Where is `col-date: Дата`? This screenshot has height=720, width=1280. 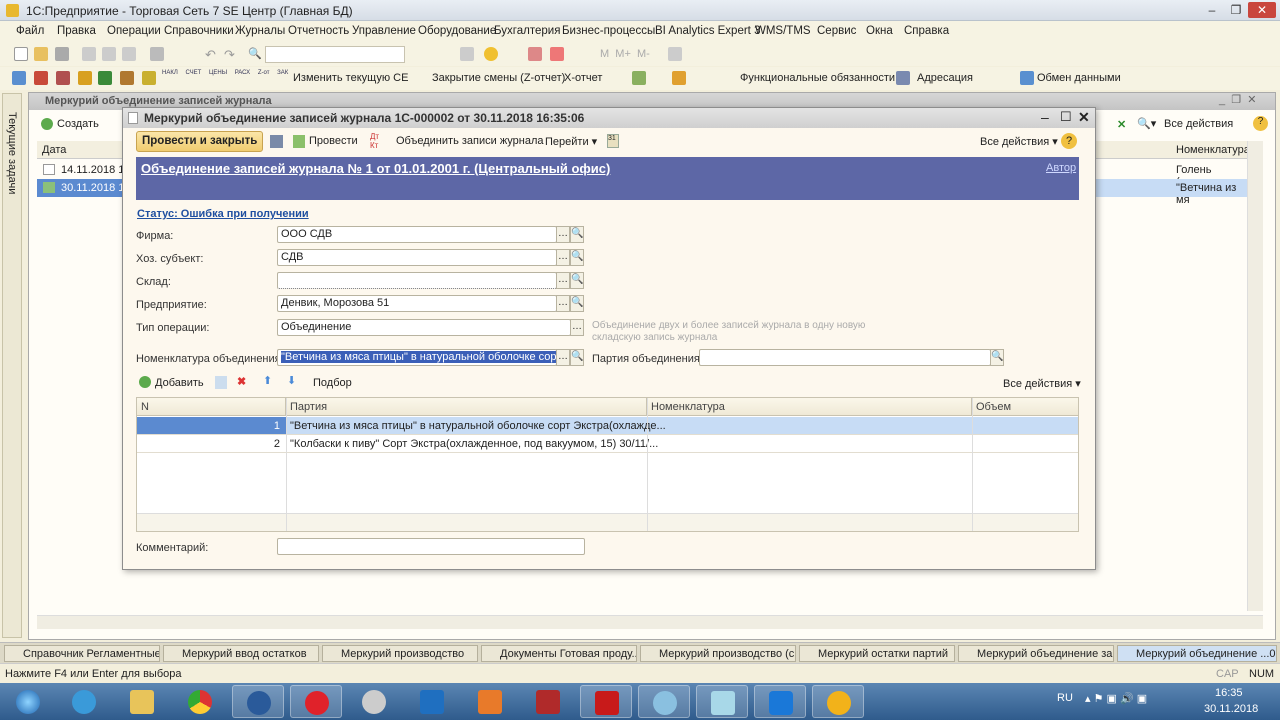 col-date: Дата is located at coordinates (54, 150).